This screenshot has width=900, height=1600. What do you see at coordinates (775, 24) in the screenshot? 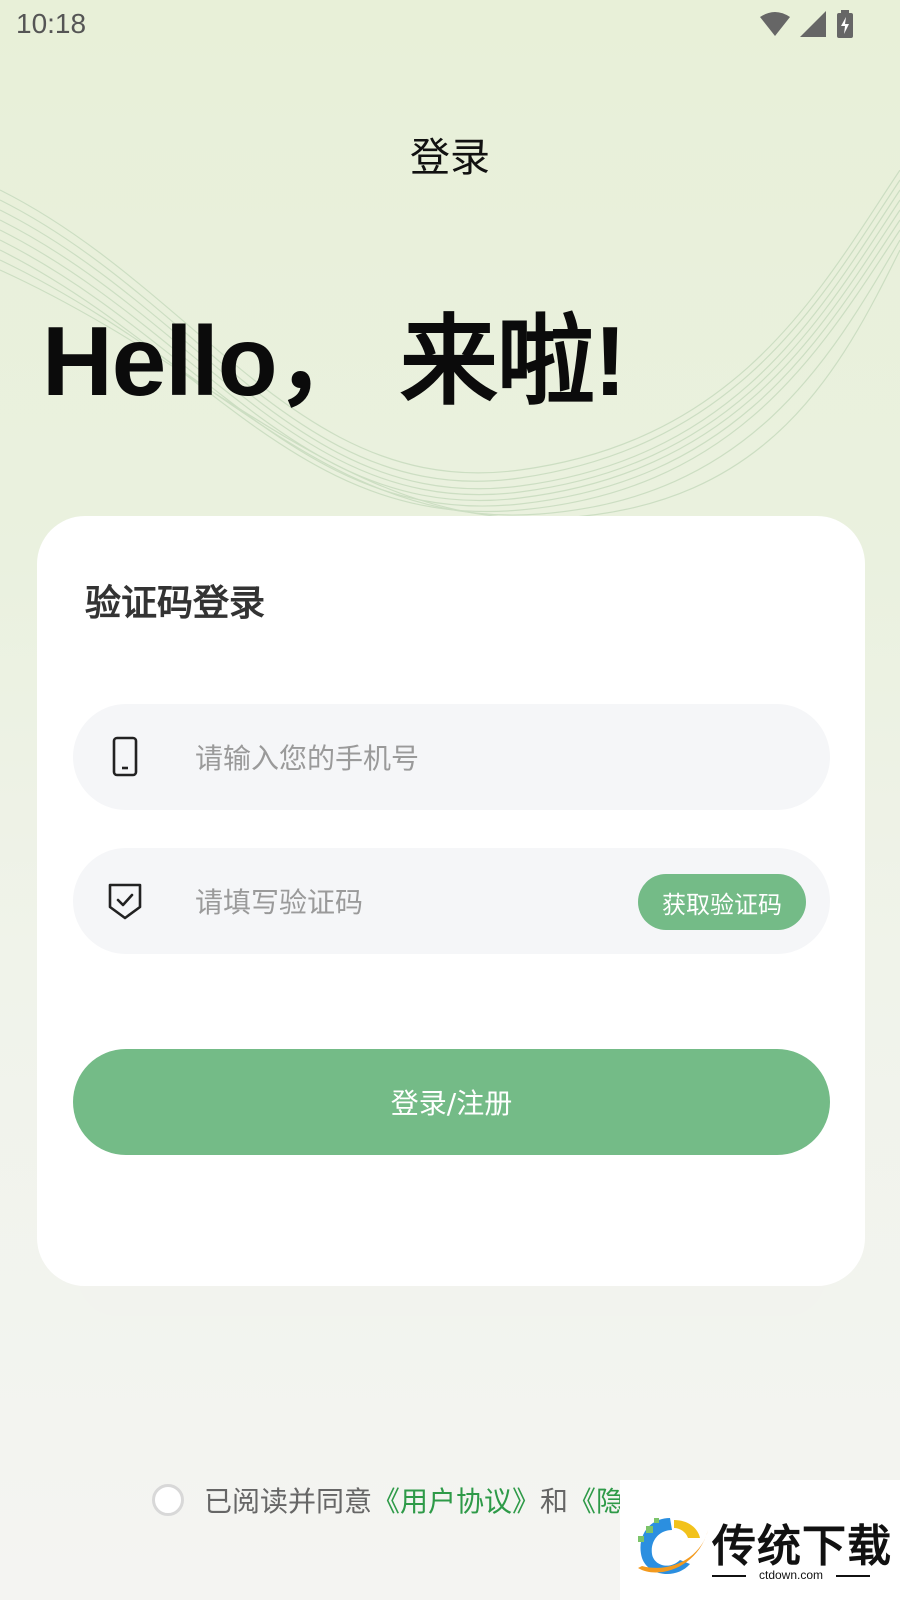
I see `wifi-icon` at bounding box center [775, 24].